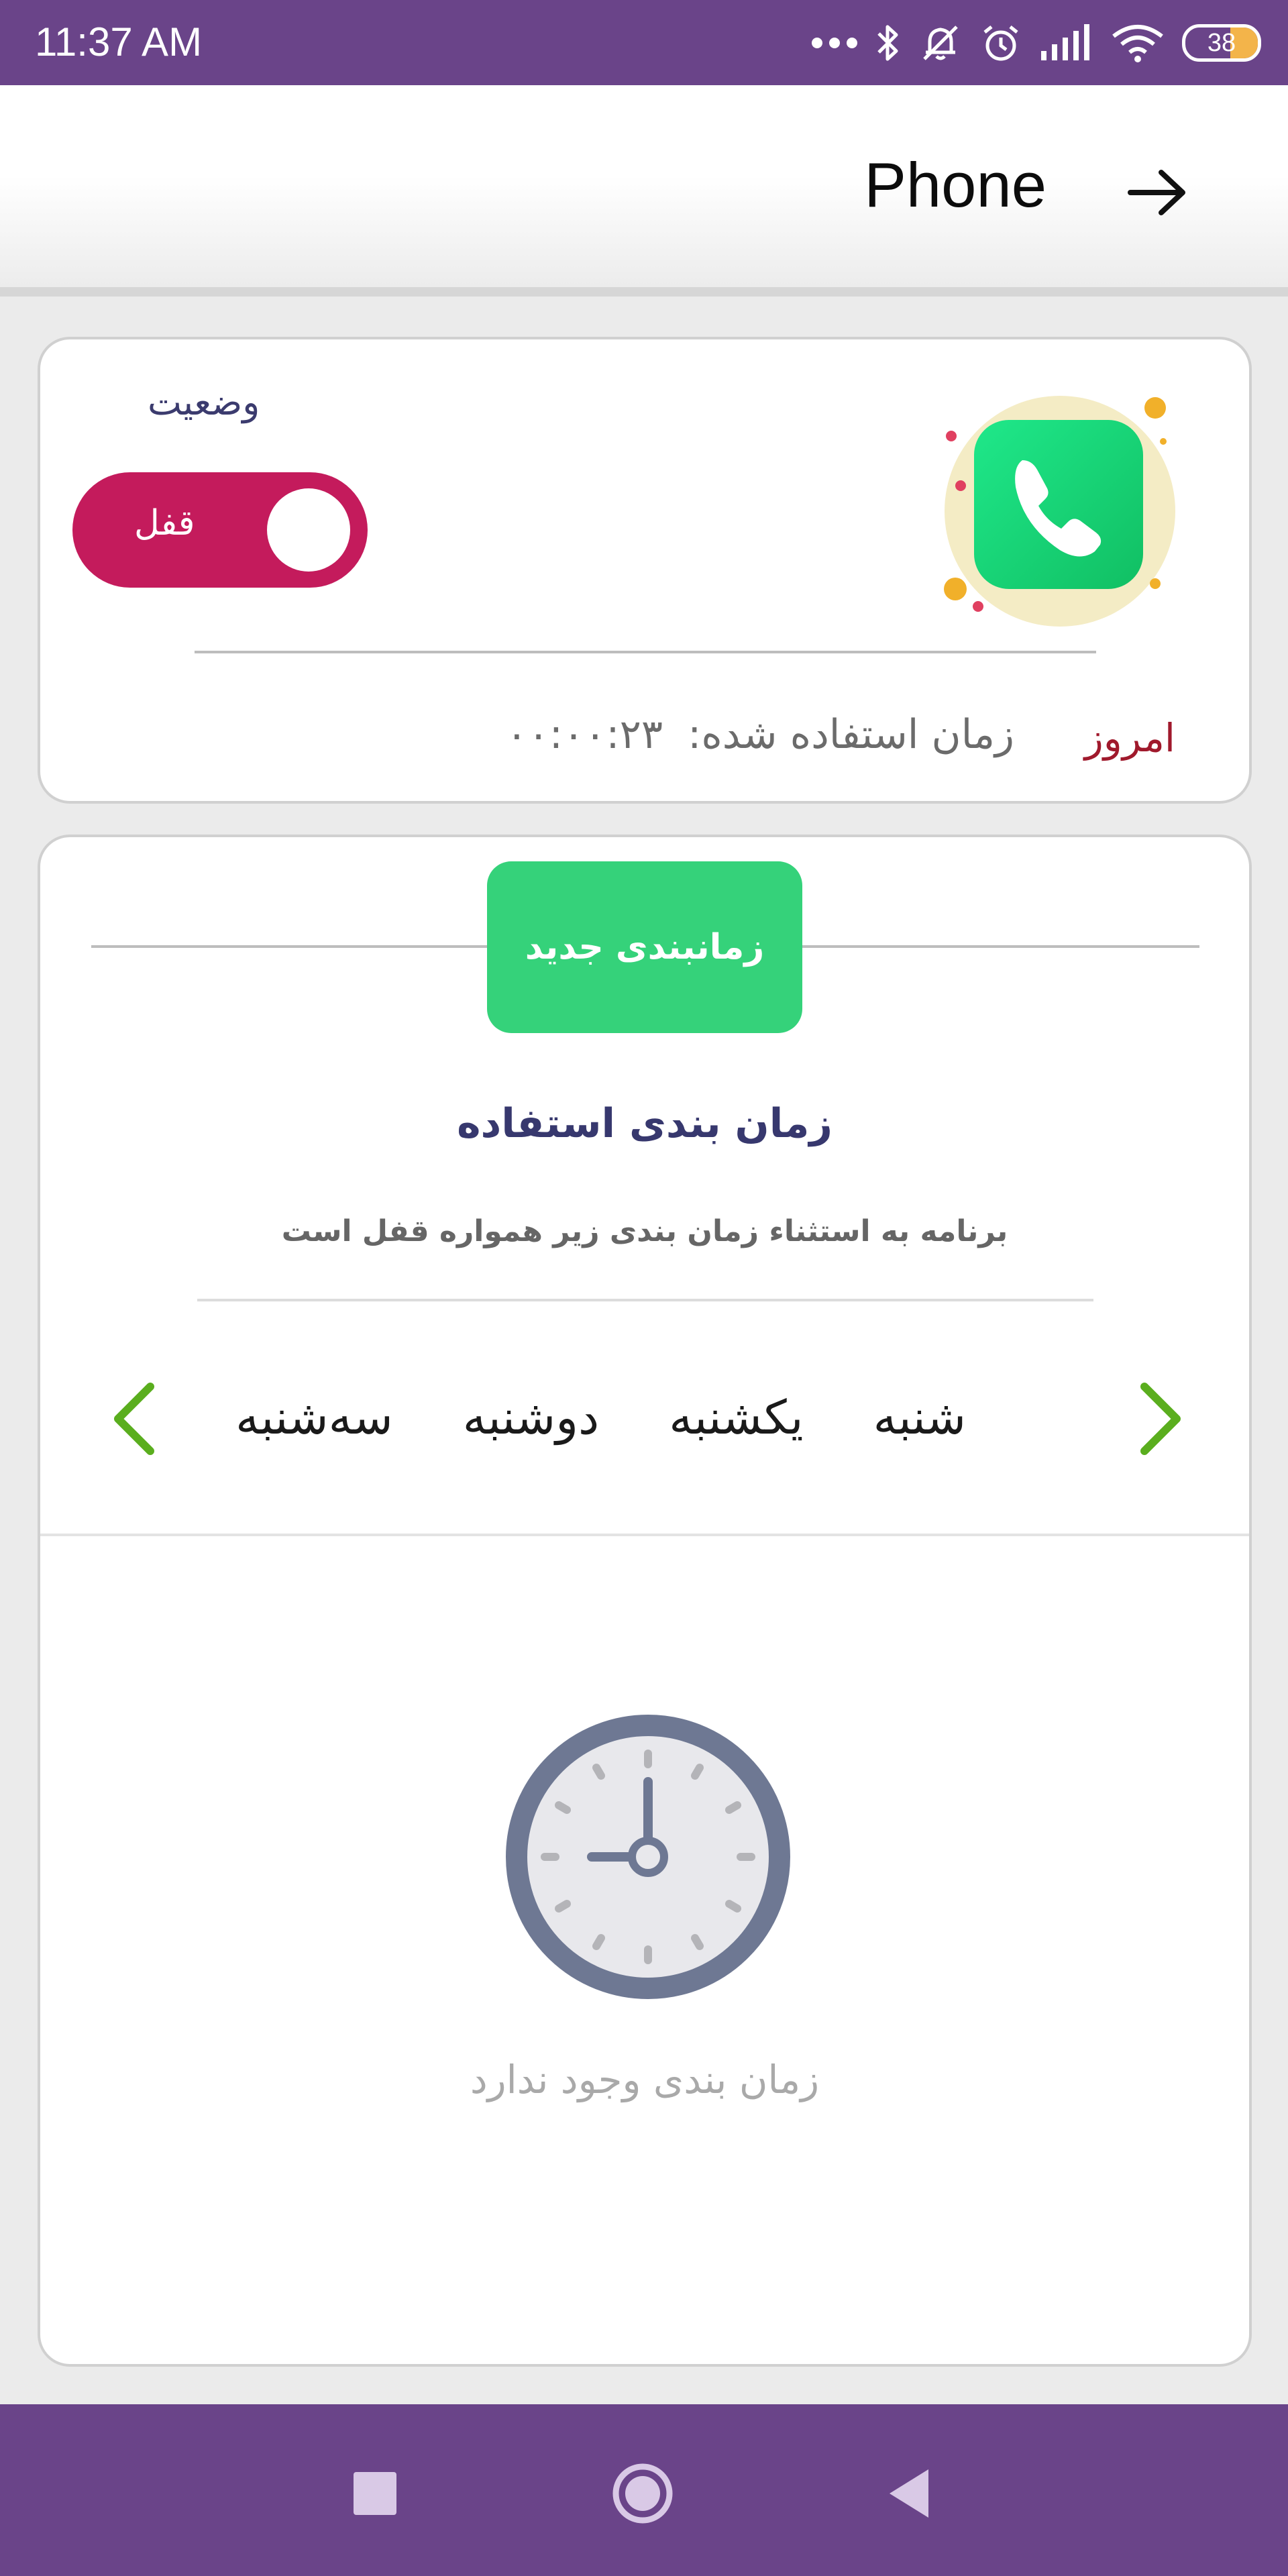  What do you see at coordinates (1000, 43) in the screenshot?
I see `alarm-icon` at bounding box center [1000, 43].